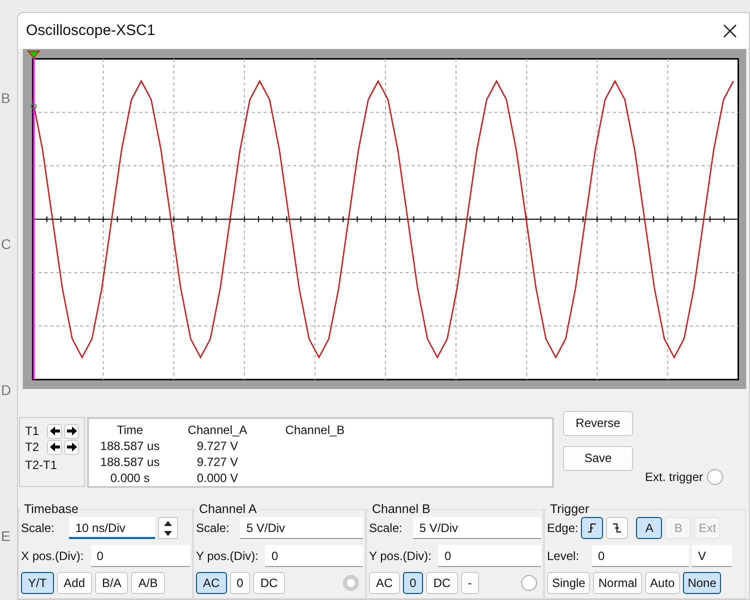  What do you see at coordinates (228, 509) in the screenshot?
I see `group-title: Channel A` at bounding box center [228, 509].